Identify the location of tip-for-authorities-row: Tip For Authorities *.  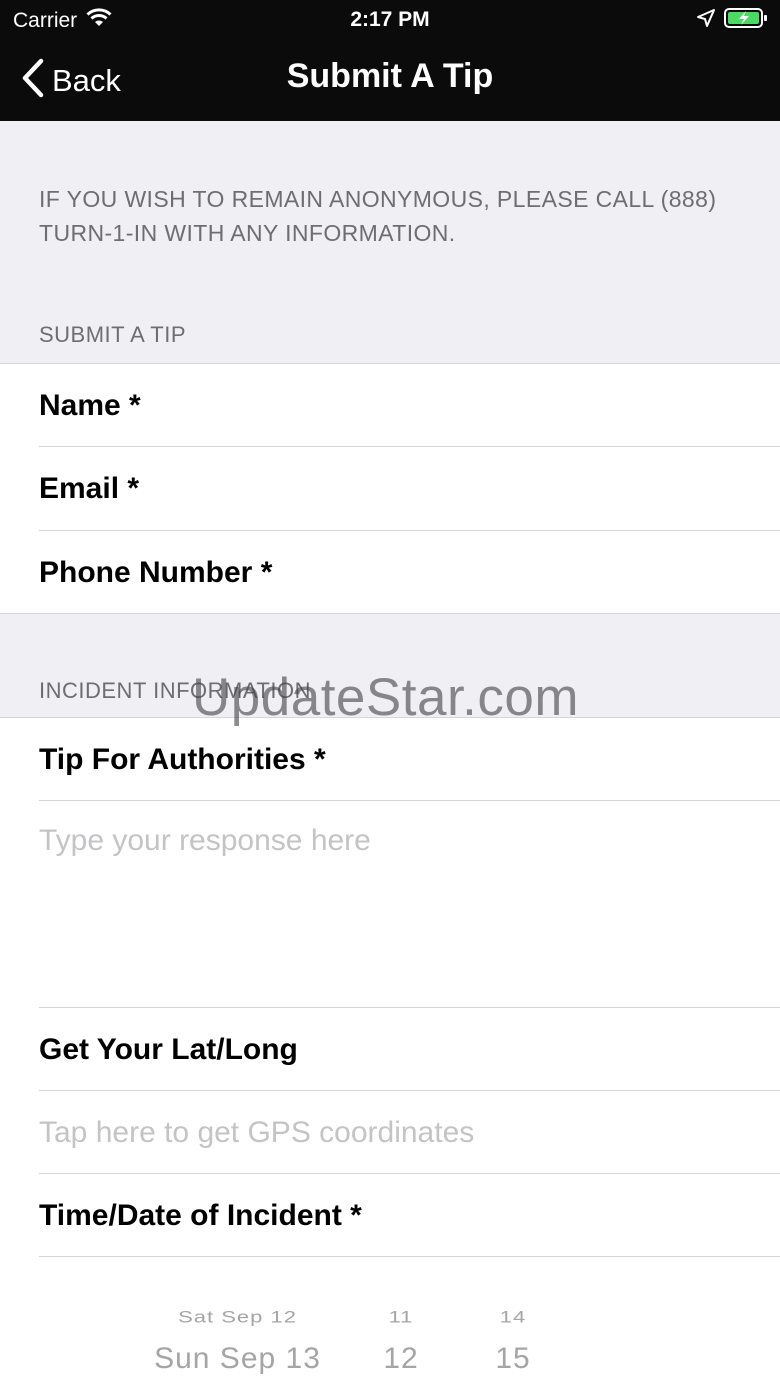
(409, 759).